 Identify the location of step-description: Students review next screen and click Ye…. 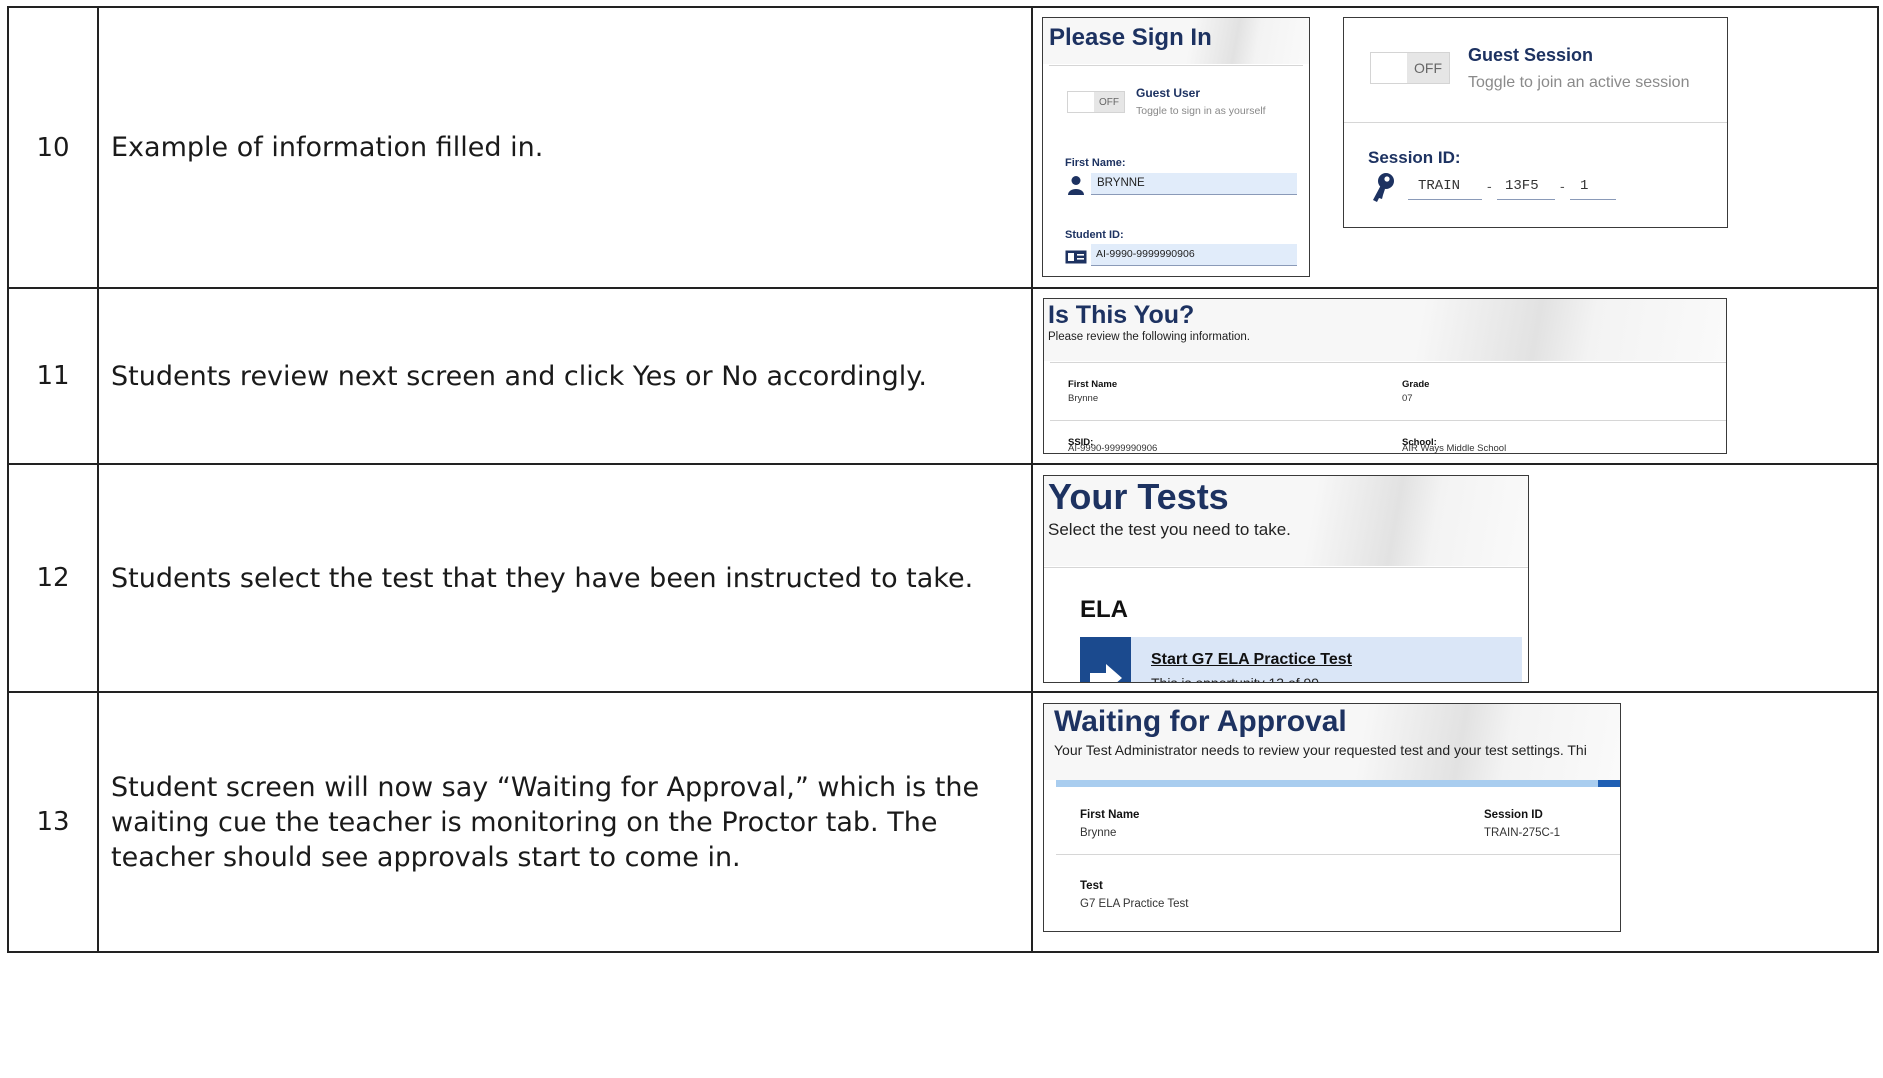
(519, 376).